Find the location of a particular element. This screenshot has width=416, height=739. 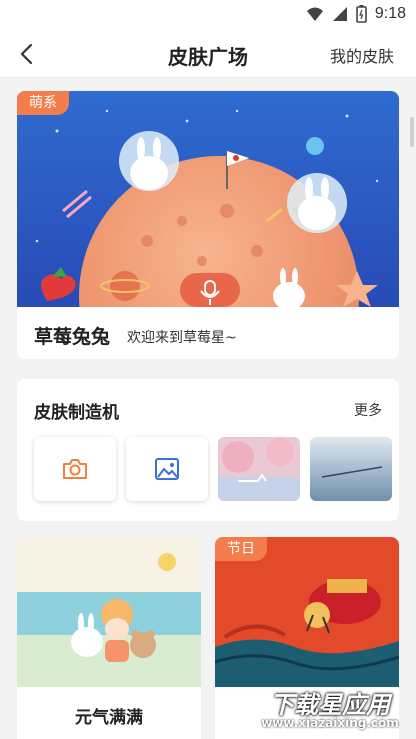

theme-card-vitality: 元气满满 is located at coordinates (109, 638).